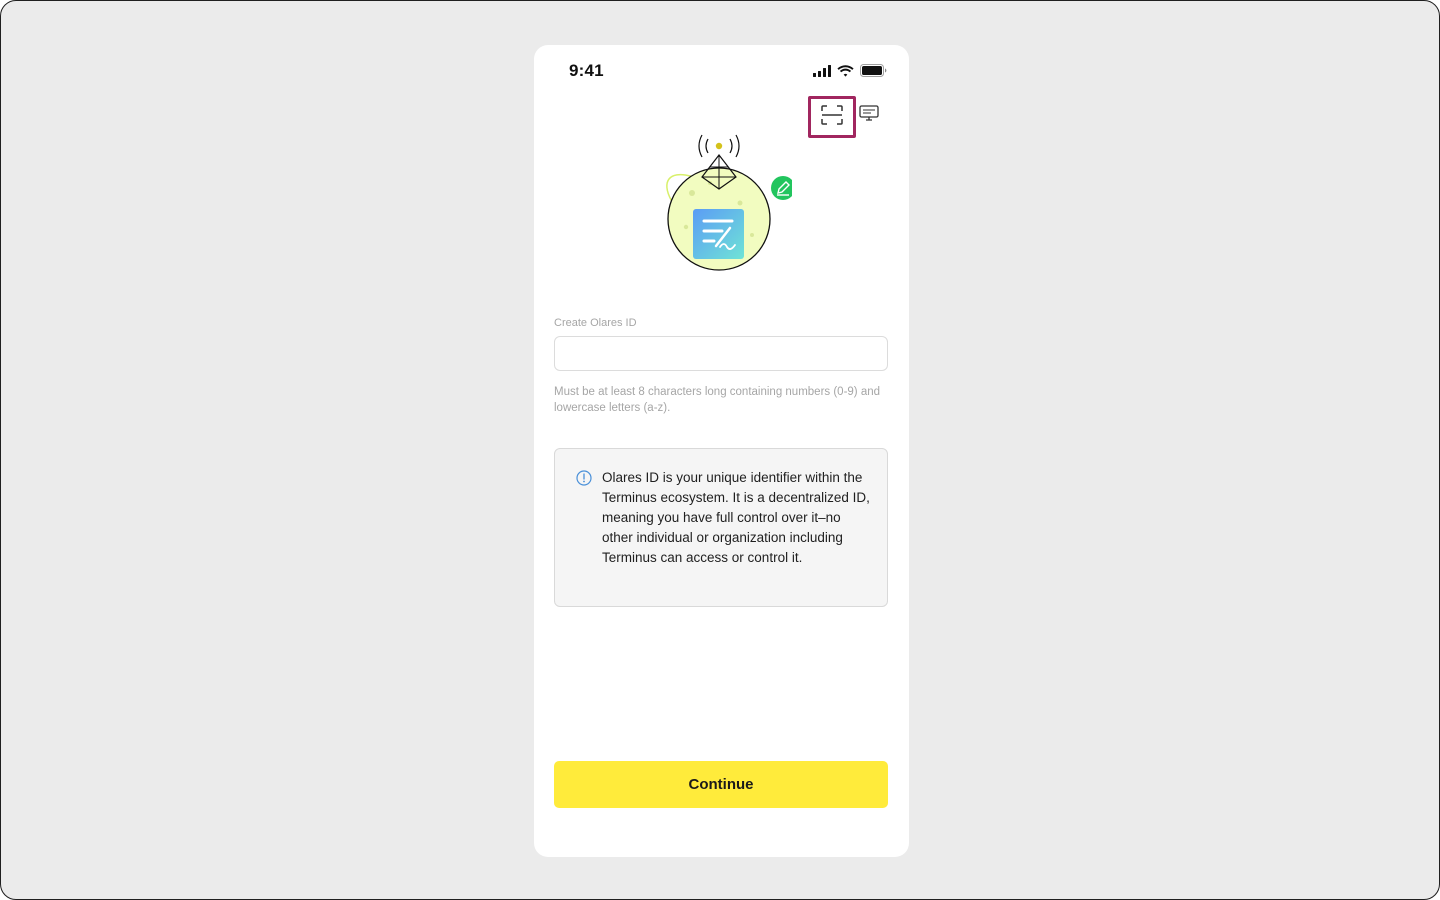 This screenshot has height=900, width=1440. I want to click on status-bar: 9:41, so click(721, 69).